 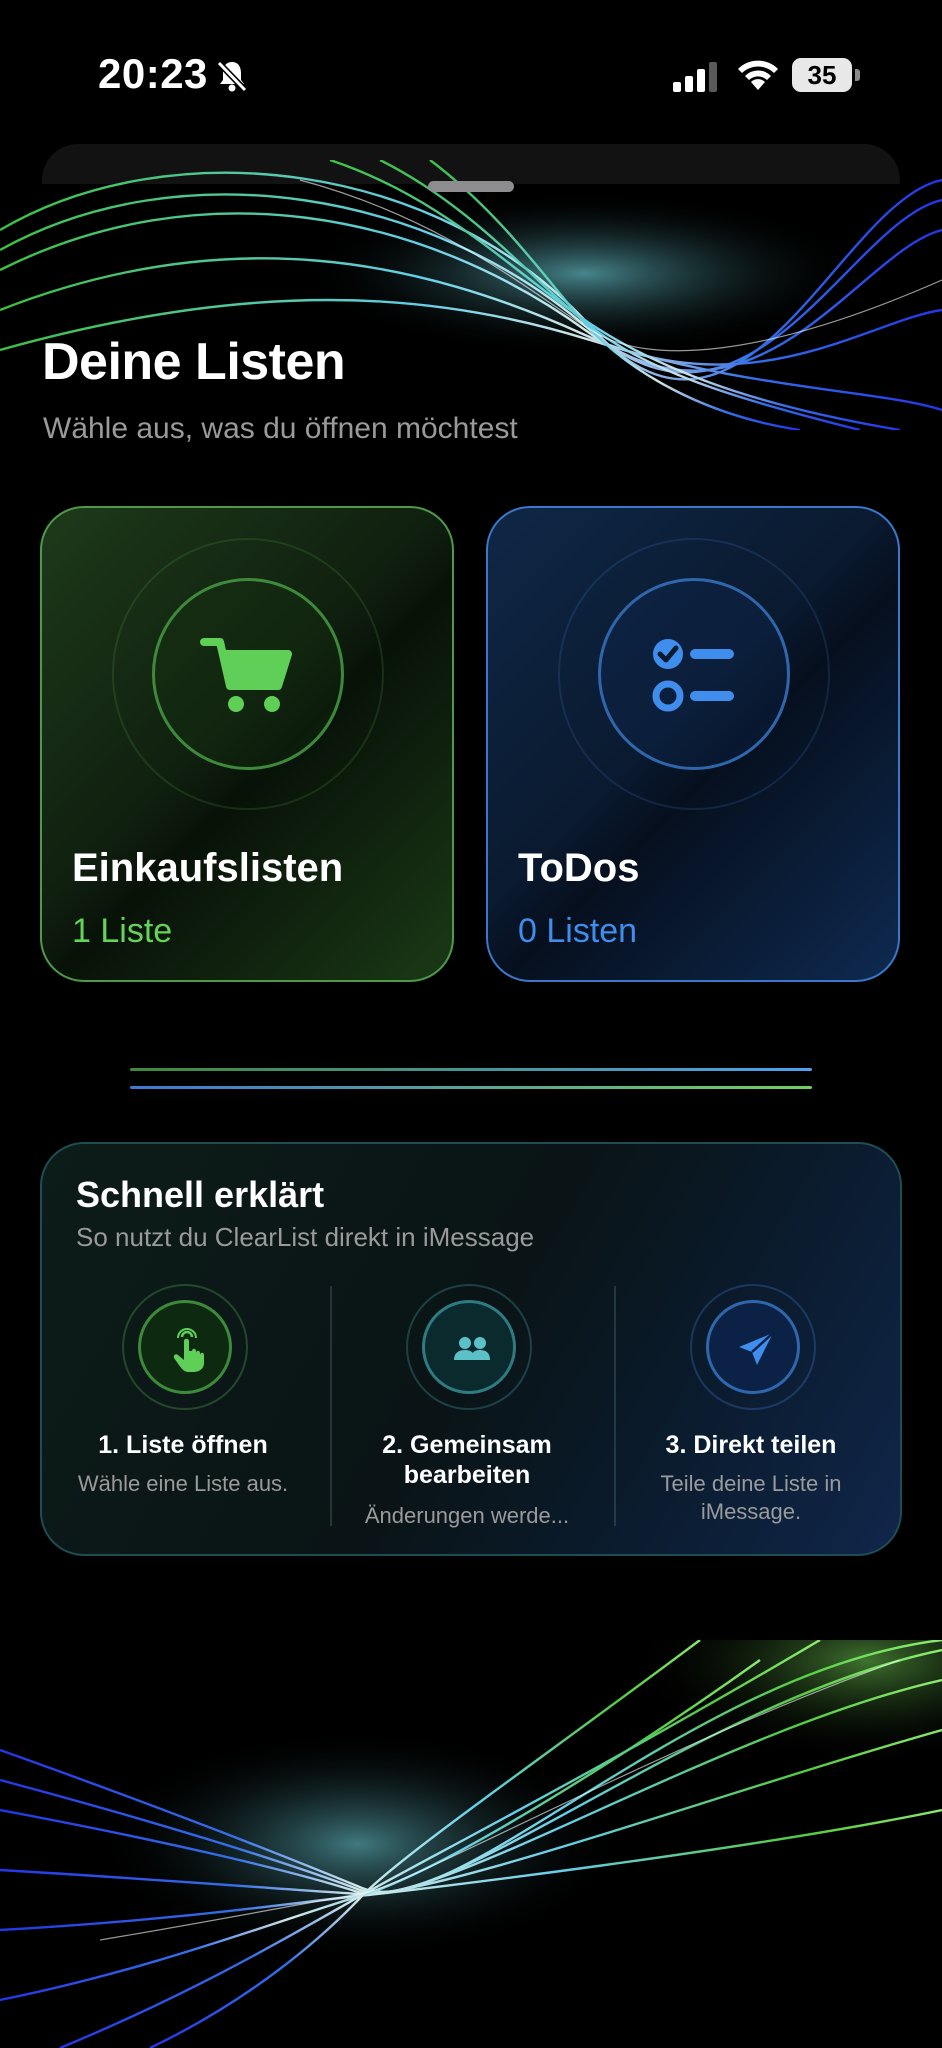 What do you see at coordinates (188, 1350) in the screenshot?
I see `hand-tap-icon` at bounding box center [188, 1350].